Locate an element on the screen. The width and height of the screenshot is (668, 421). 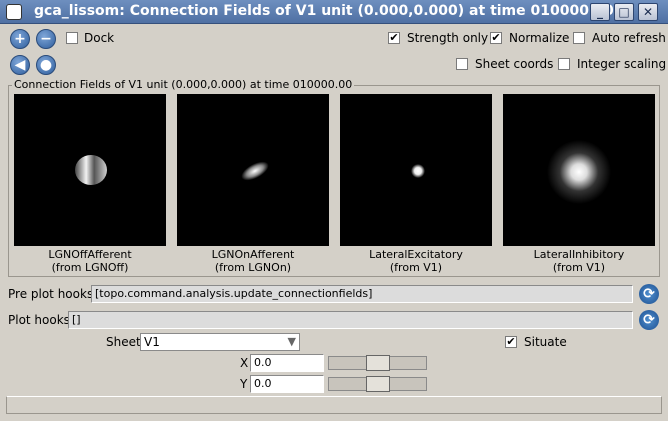
pre-plot-hooks-refresh-icon: ⟳ is located at coordinates (649, 294).